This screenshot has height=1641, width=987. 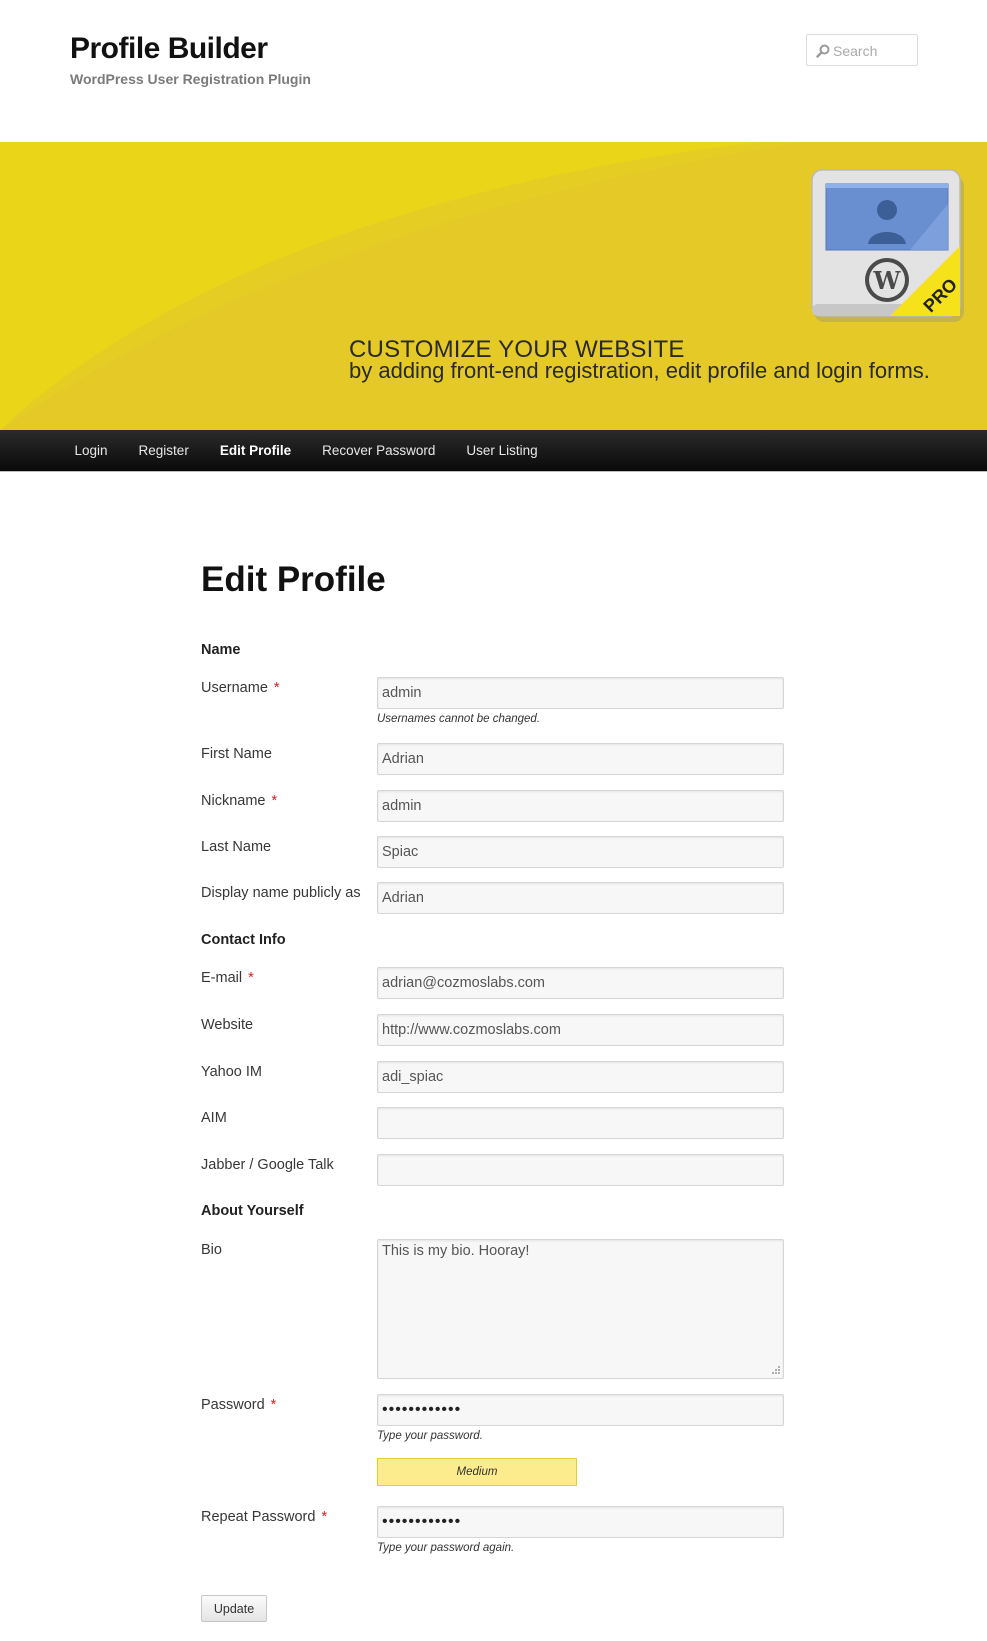 What do you see at coordinates (264, 1517) in the screenshot?
I see `repeat-password-label: Repeat Password *` at bounding box center [264, 1517].